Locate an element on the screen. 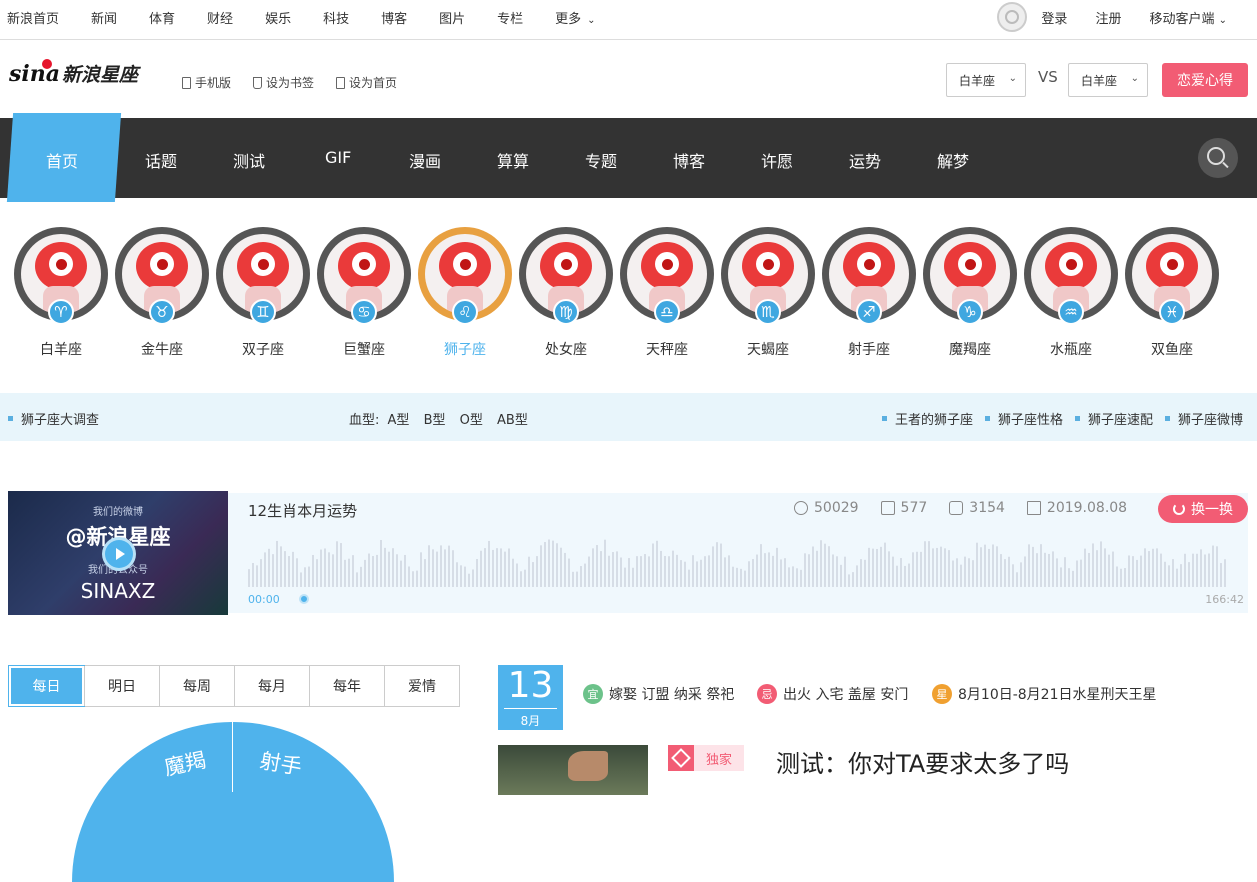  set-homepage-link: 设为首页 is located at coordinates (366, 82).